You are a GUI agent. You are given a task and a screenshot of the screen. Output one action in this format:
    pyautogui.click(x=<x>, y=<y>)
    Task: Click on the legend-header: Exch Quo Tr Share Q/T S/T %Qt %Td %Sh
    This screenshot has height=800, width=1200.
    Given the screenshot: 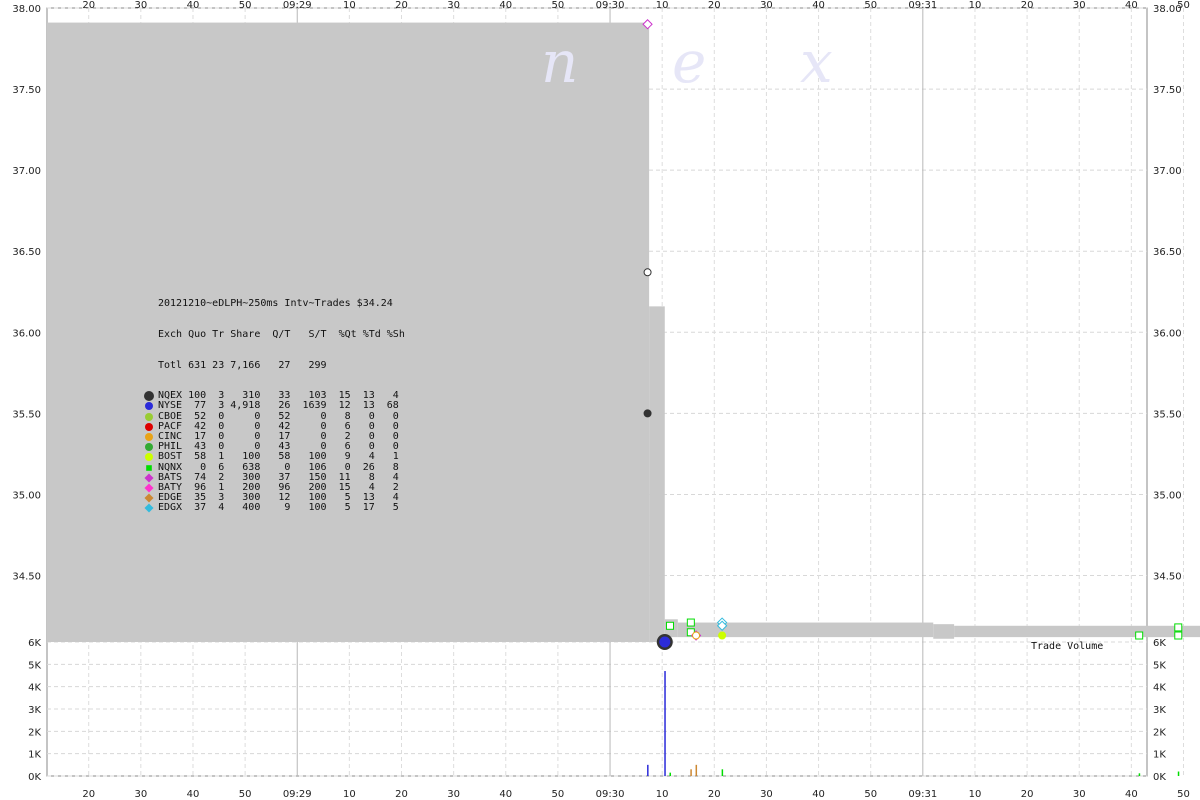 What is the action you would take?
    pyautogui.click(x=281, y=334)
    